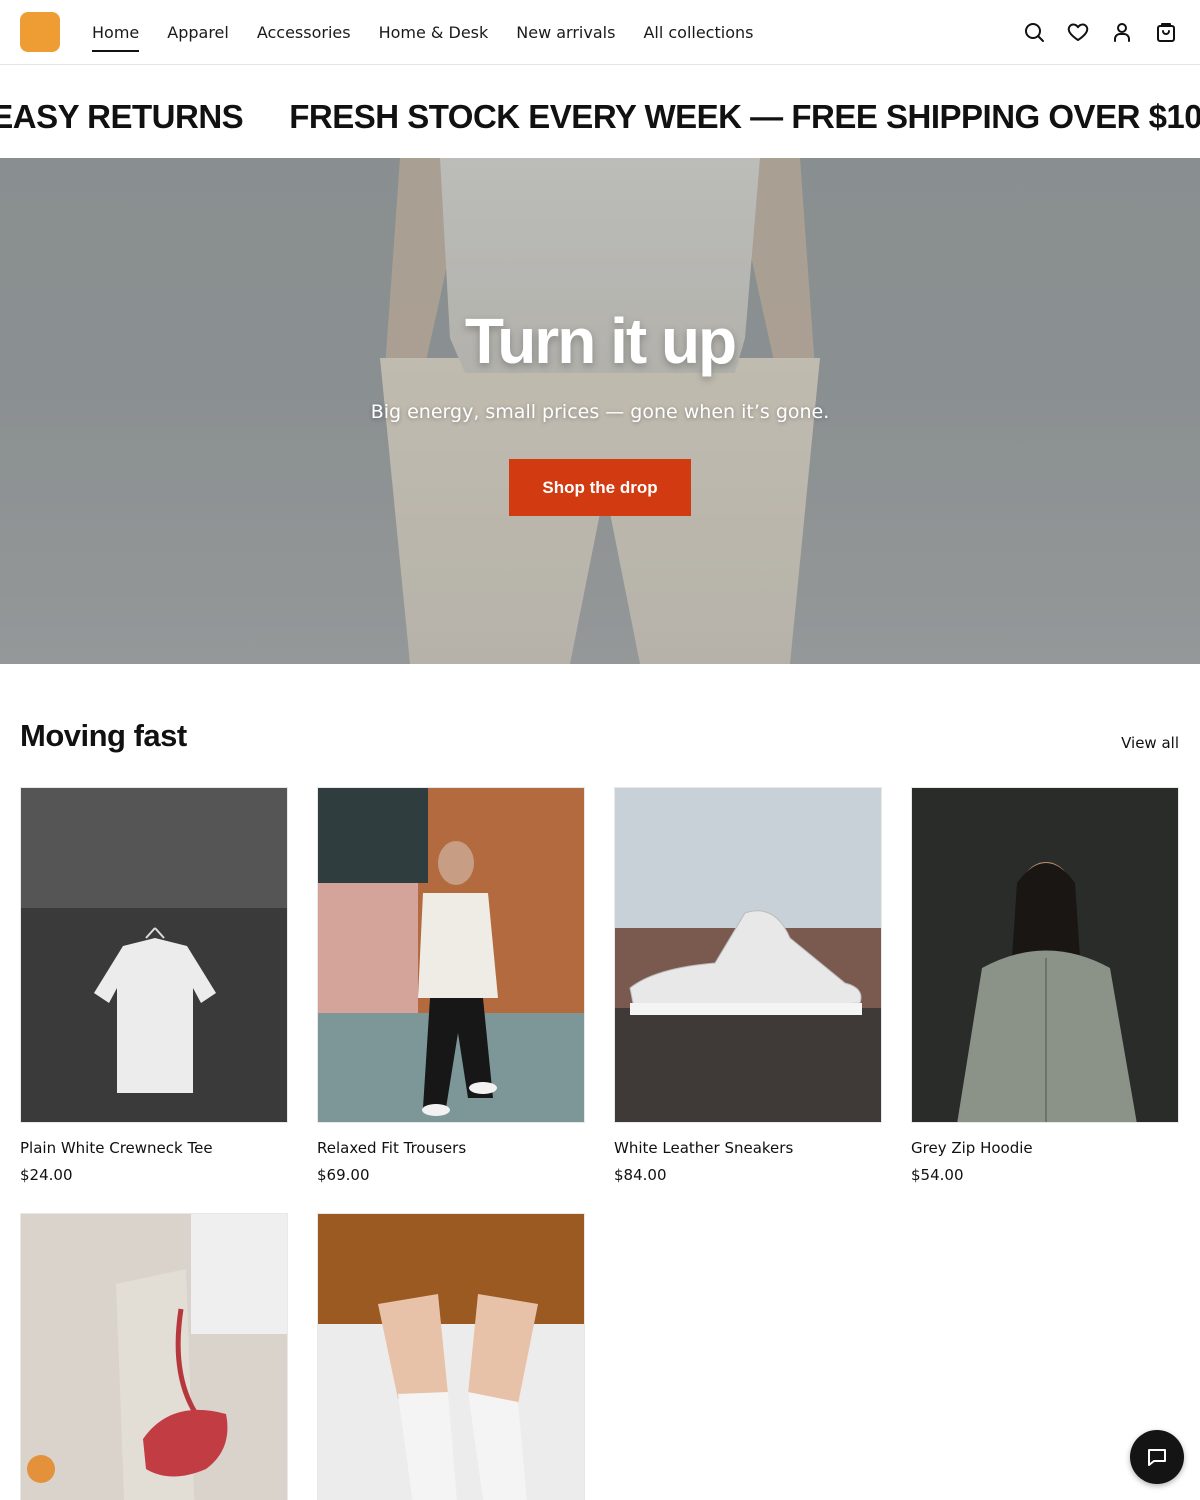  What do you see at coordinates (698, 32) in the screenshot?
I see `nav-item-all-collections: All collections` at bounding box center [698, 32].